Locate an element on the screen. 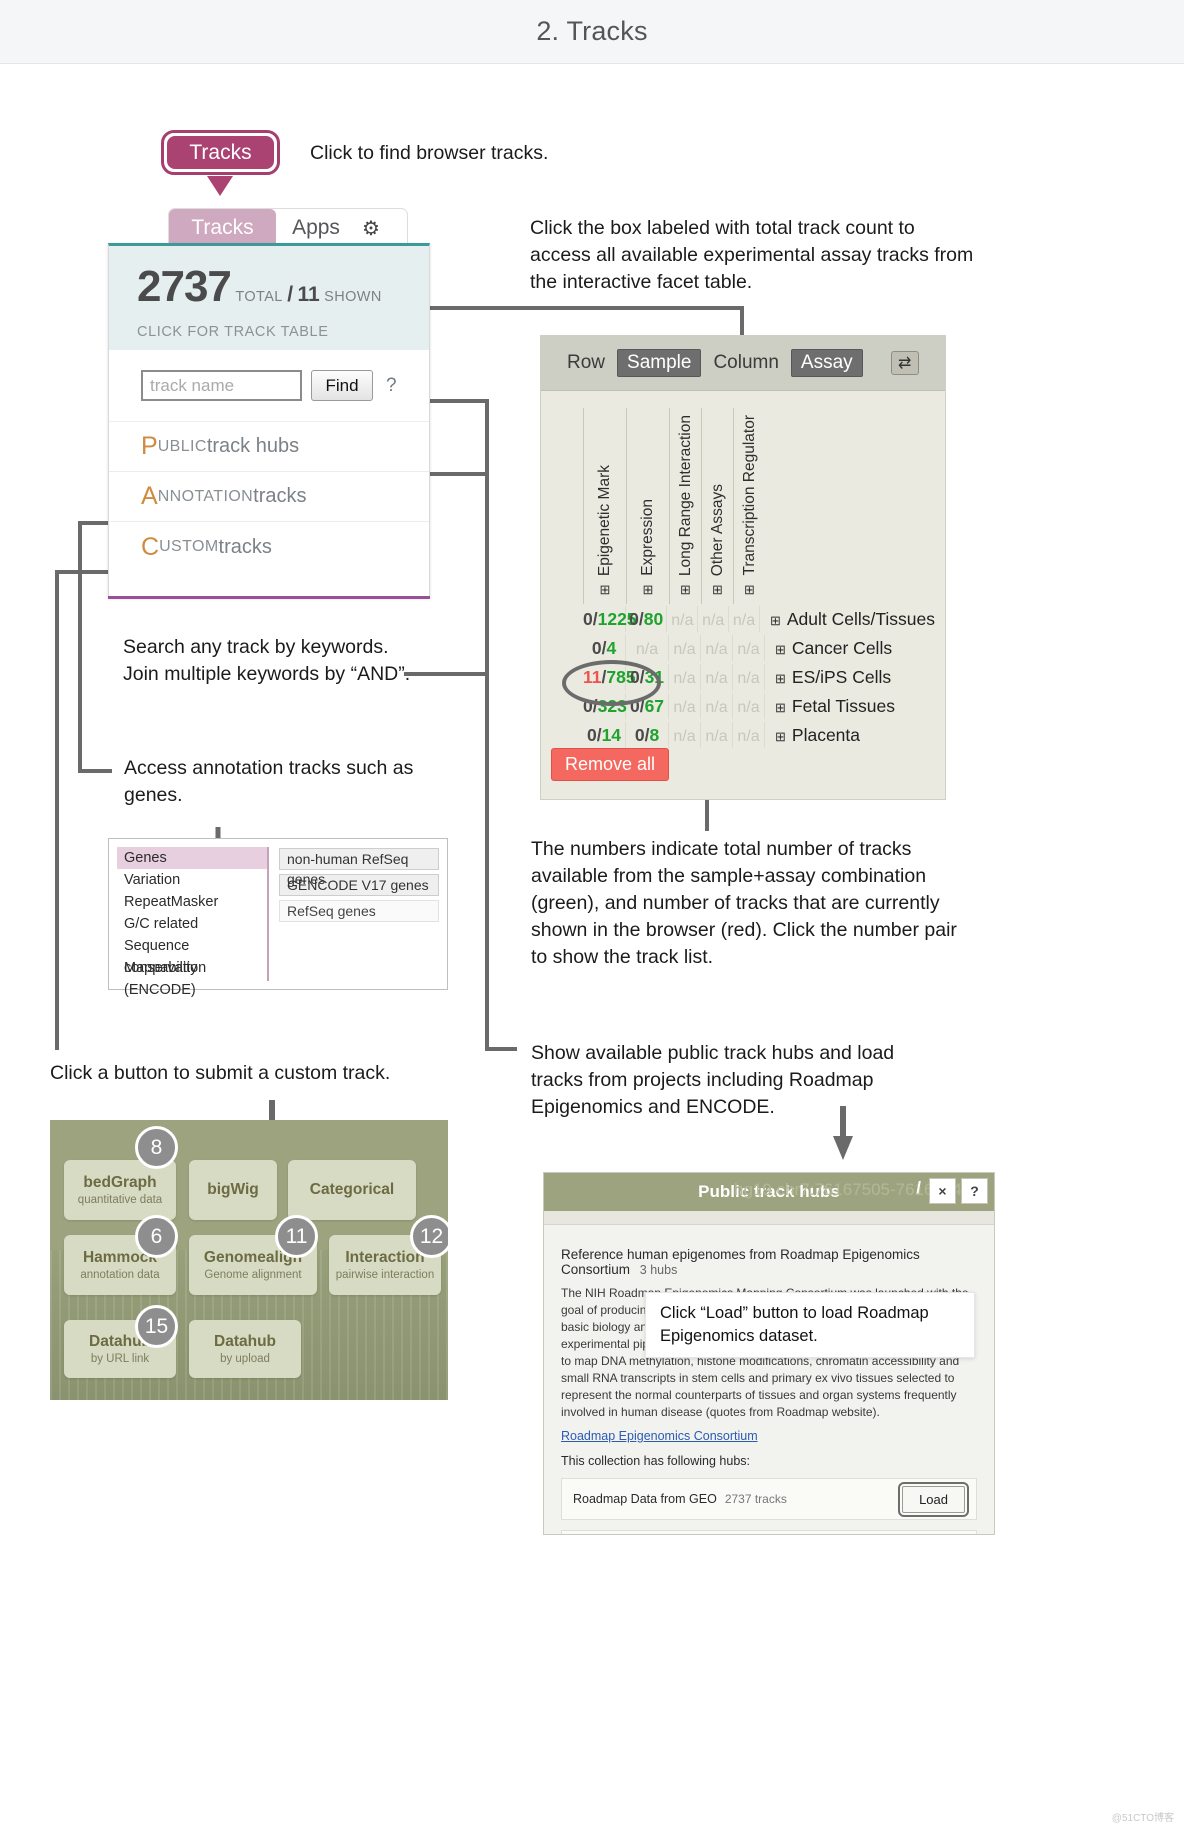  annotation-category-item: Mappability (ENCODE) is located at coordinates (192, 977).